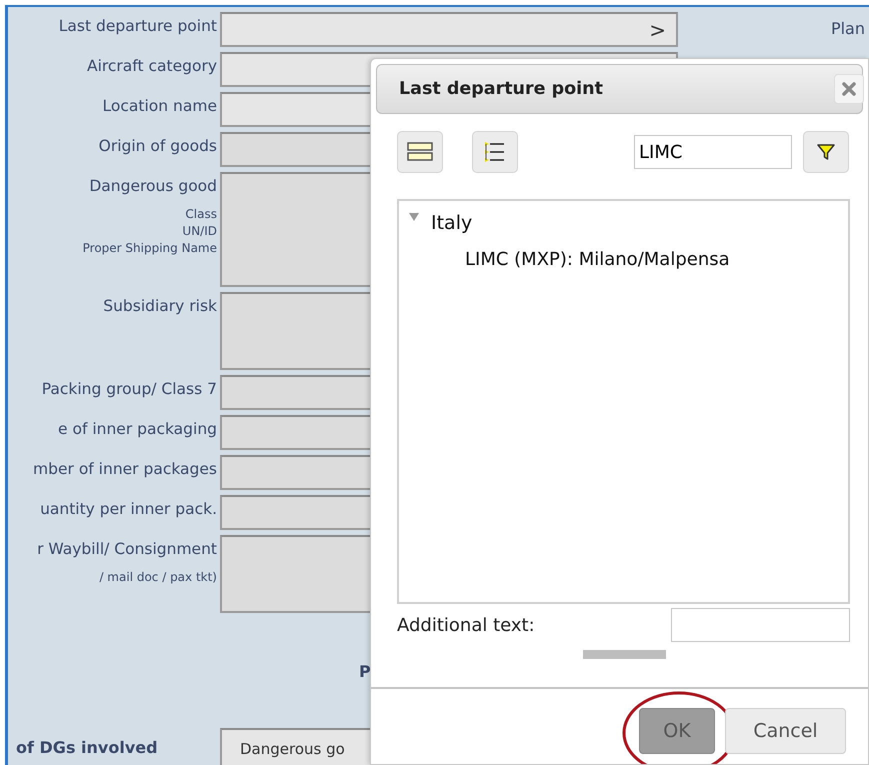  Describe the element at coordinates (785, 731) in the screenshot. I see `cancel-button: Cancel` at that location.